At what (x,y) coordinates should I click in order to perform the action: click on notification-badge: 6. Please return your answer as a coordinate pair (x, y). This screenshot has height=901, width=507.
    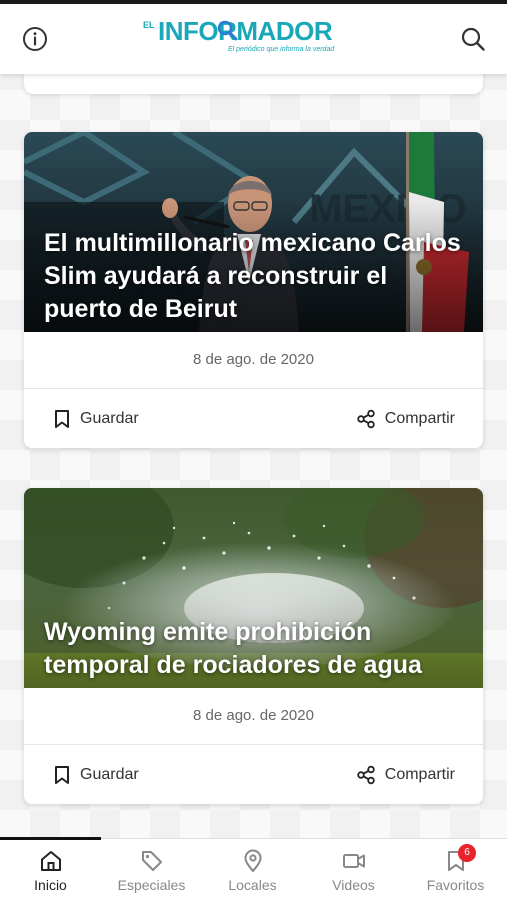
    Looking at the image, I should click on (467, 853).